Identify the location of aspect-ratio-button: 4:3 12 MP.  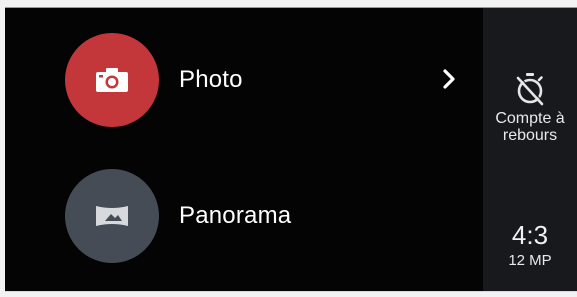
(530, 245).